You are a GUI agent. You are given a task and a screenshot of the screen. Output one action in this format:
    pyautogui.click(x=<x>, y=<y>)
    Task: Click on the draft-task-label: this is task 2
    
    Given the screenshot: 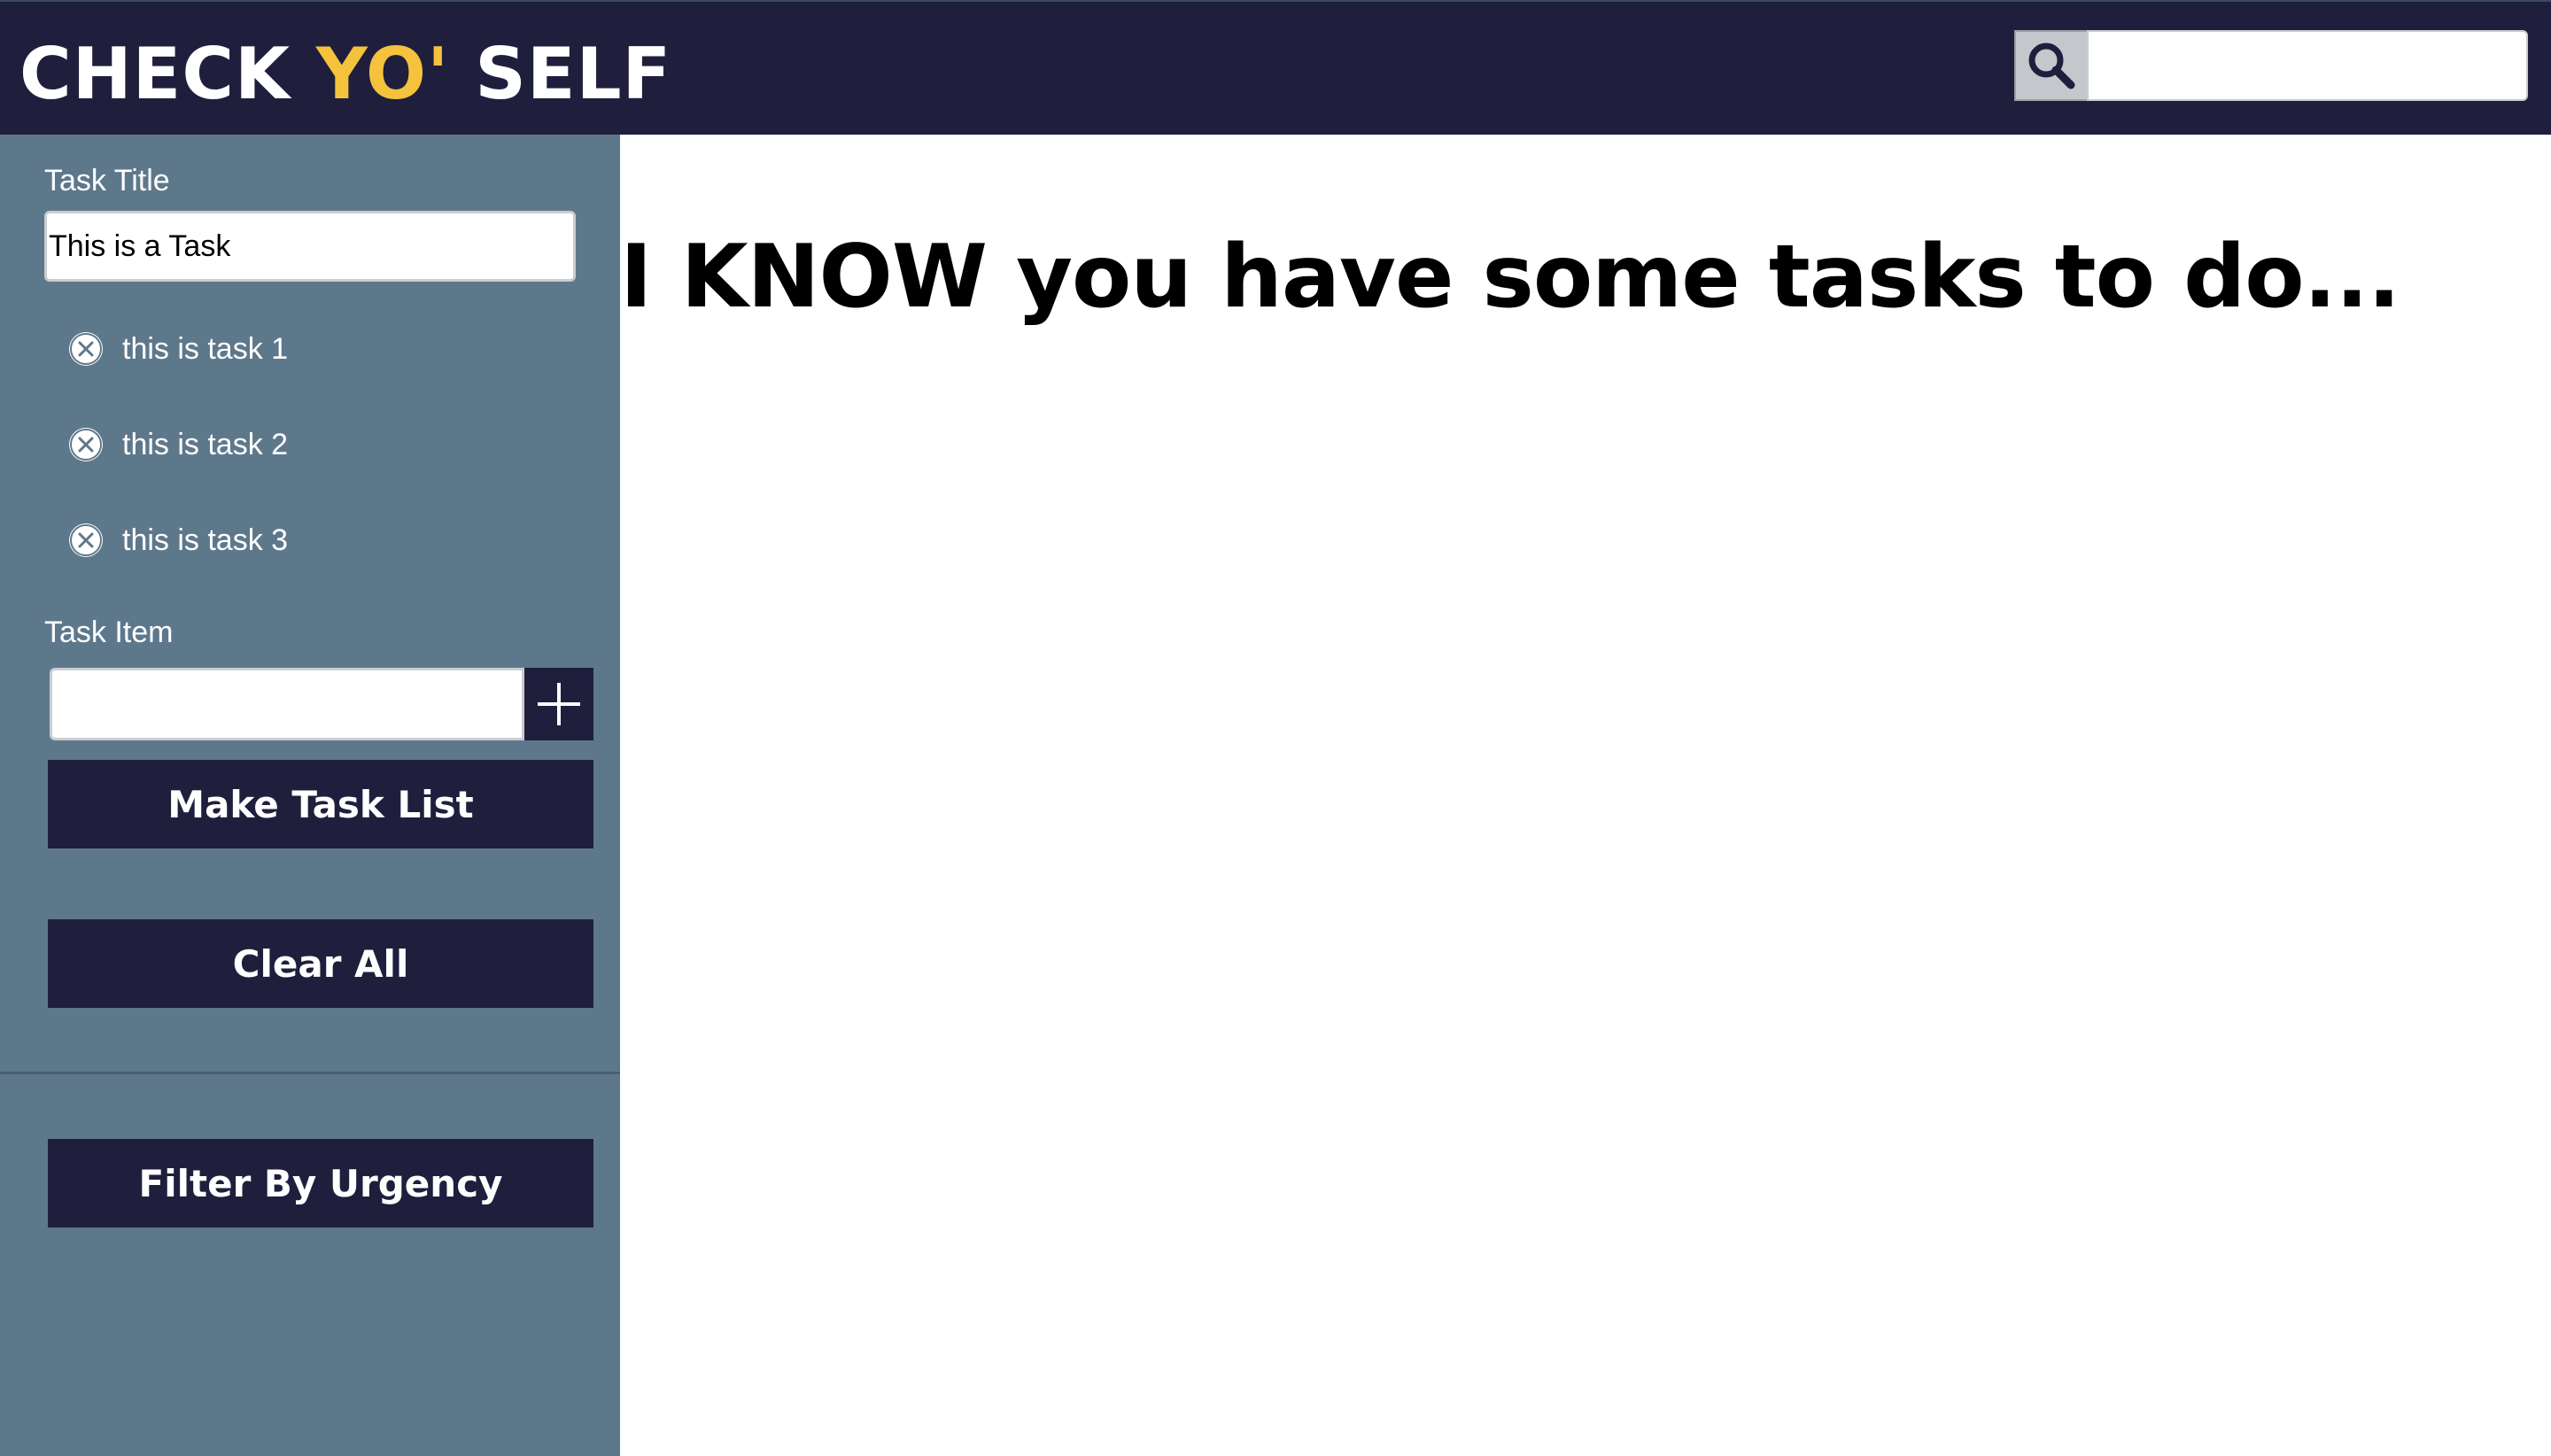 What is the action you would take?
    pyautogui.click(x=205, y=444)
    